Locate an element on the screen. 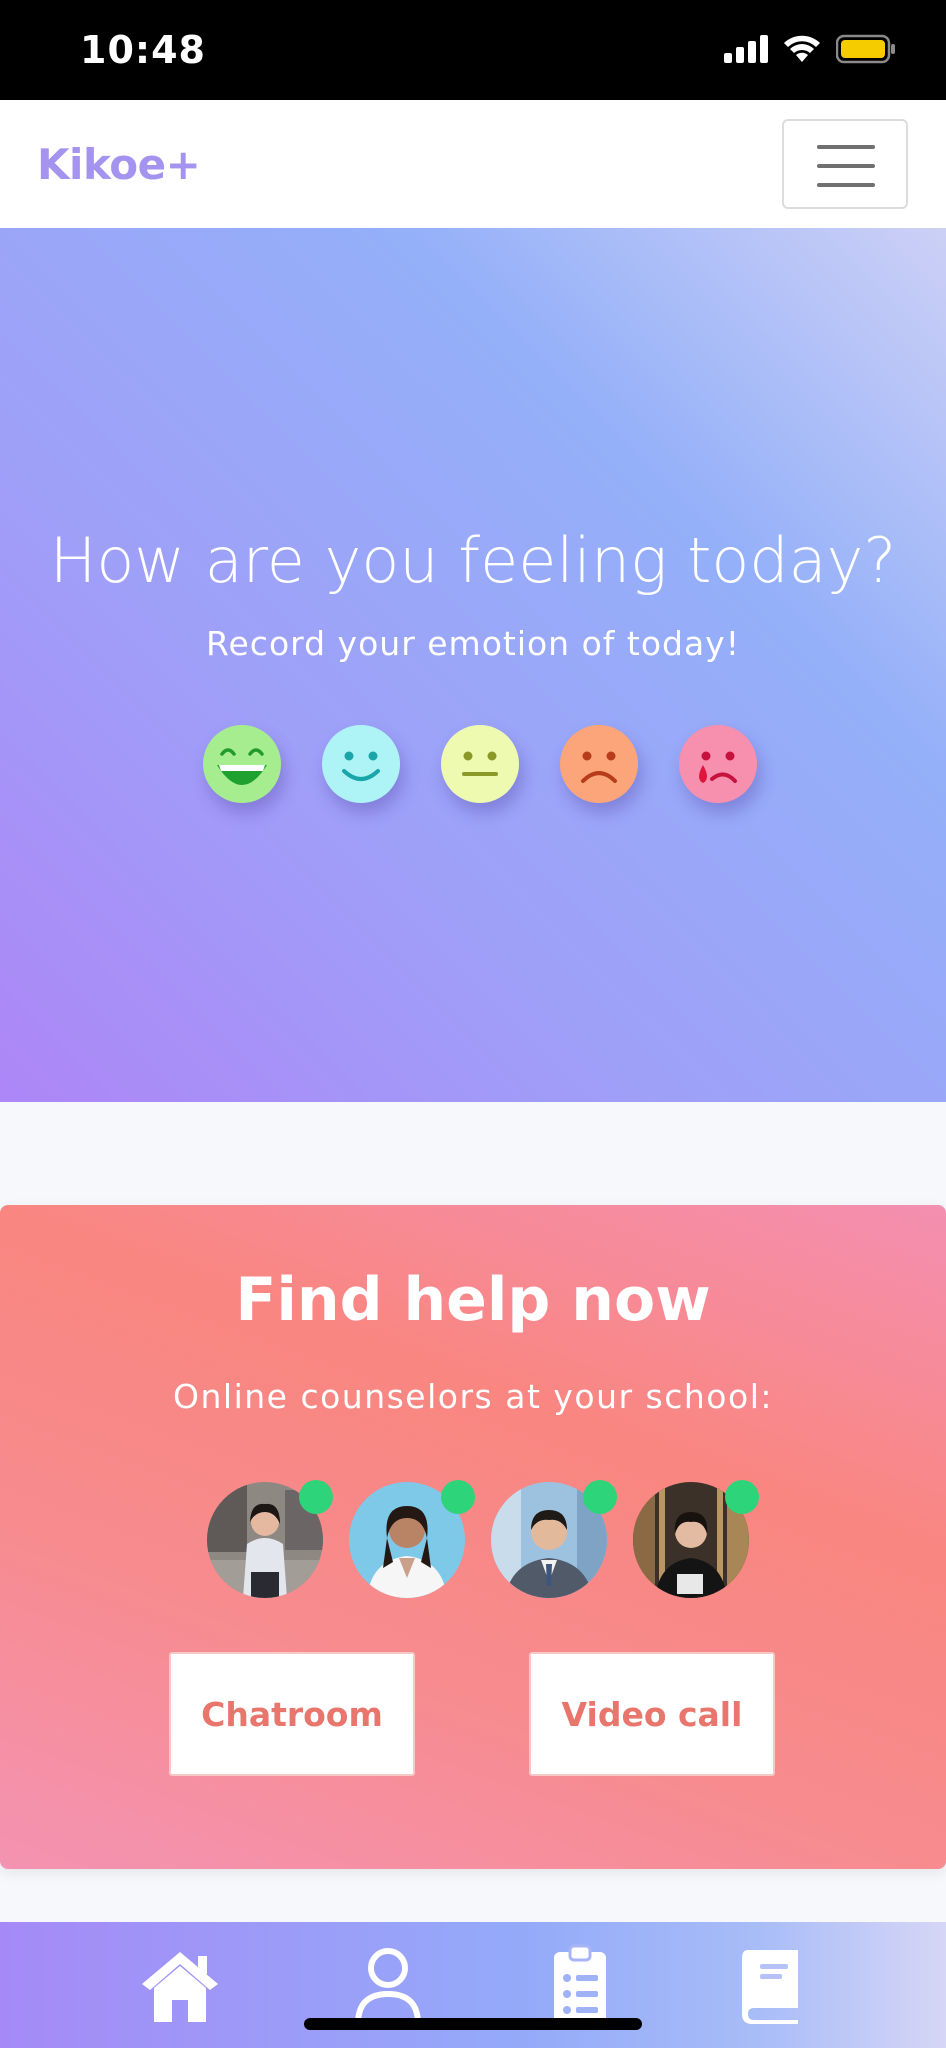  library-tab is located at coordinates (772, 1984).